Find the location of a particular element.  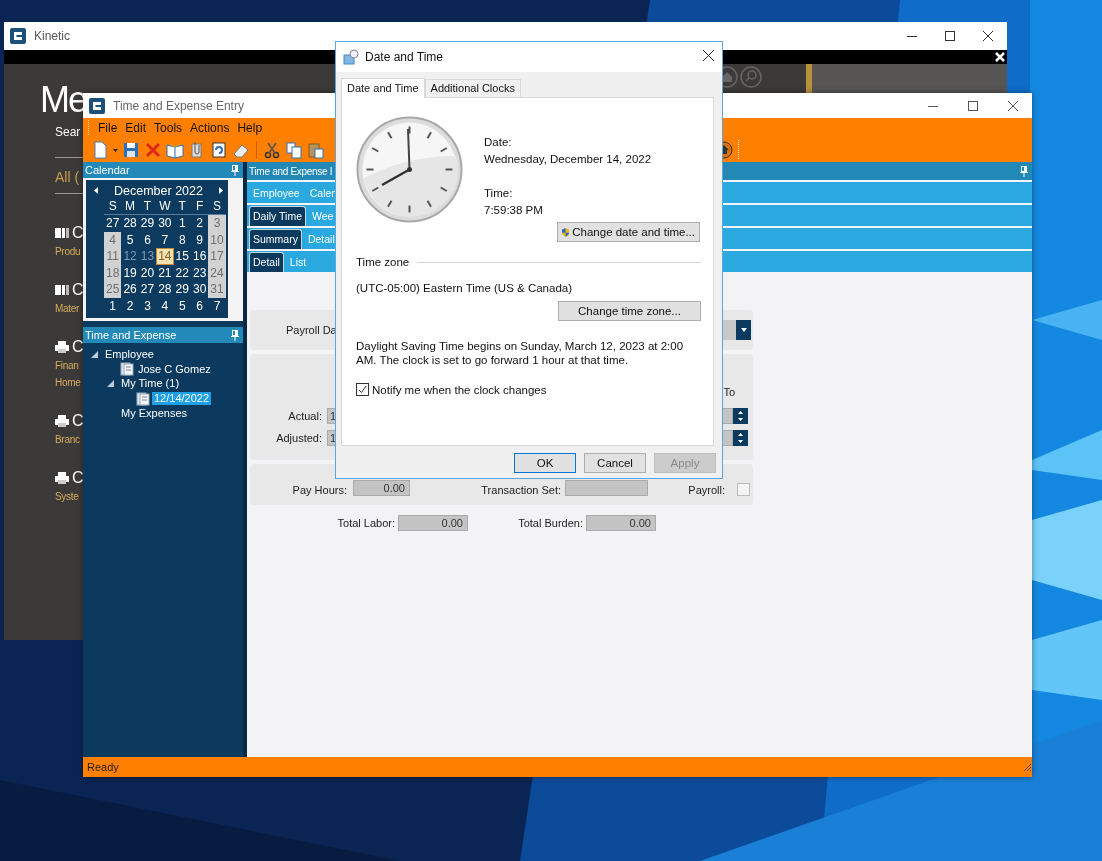

window-title: Time and Expense Entry is located at coordinates (178, 105).